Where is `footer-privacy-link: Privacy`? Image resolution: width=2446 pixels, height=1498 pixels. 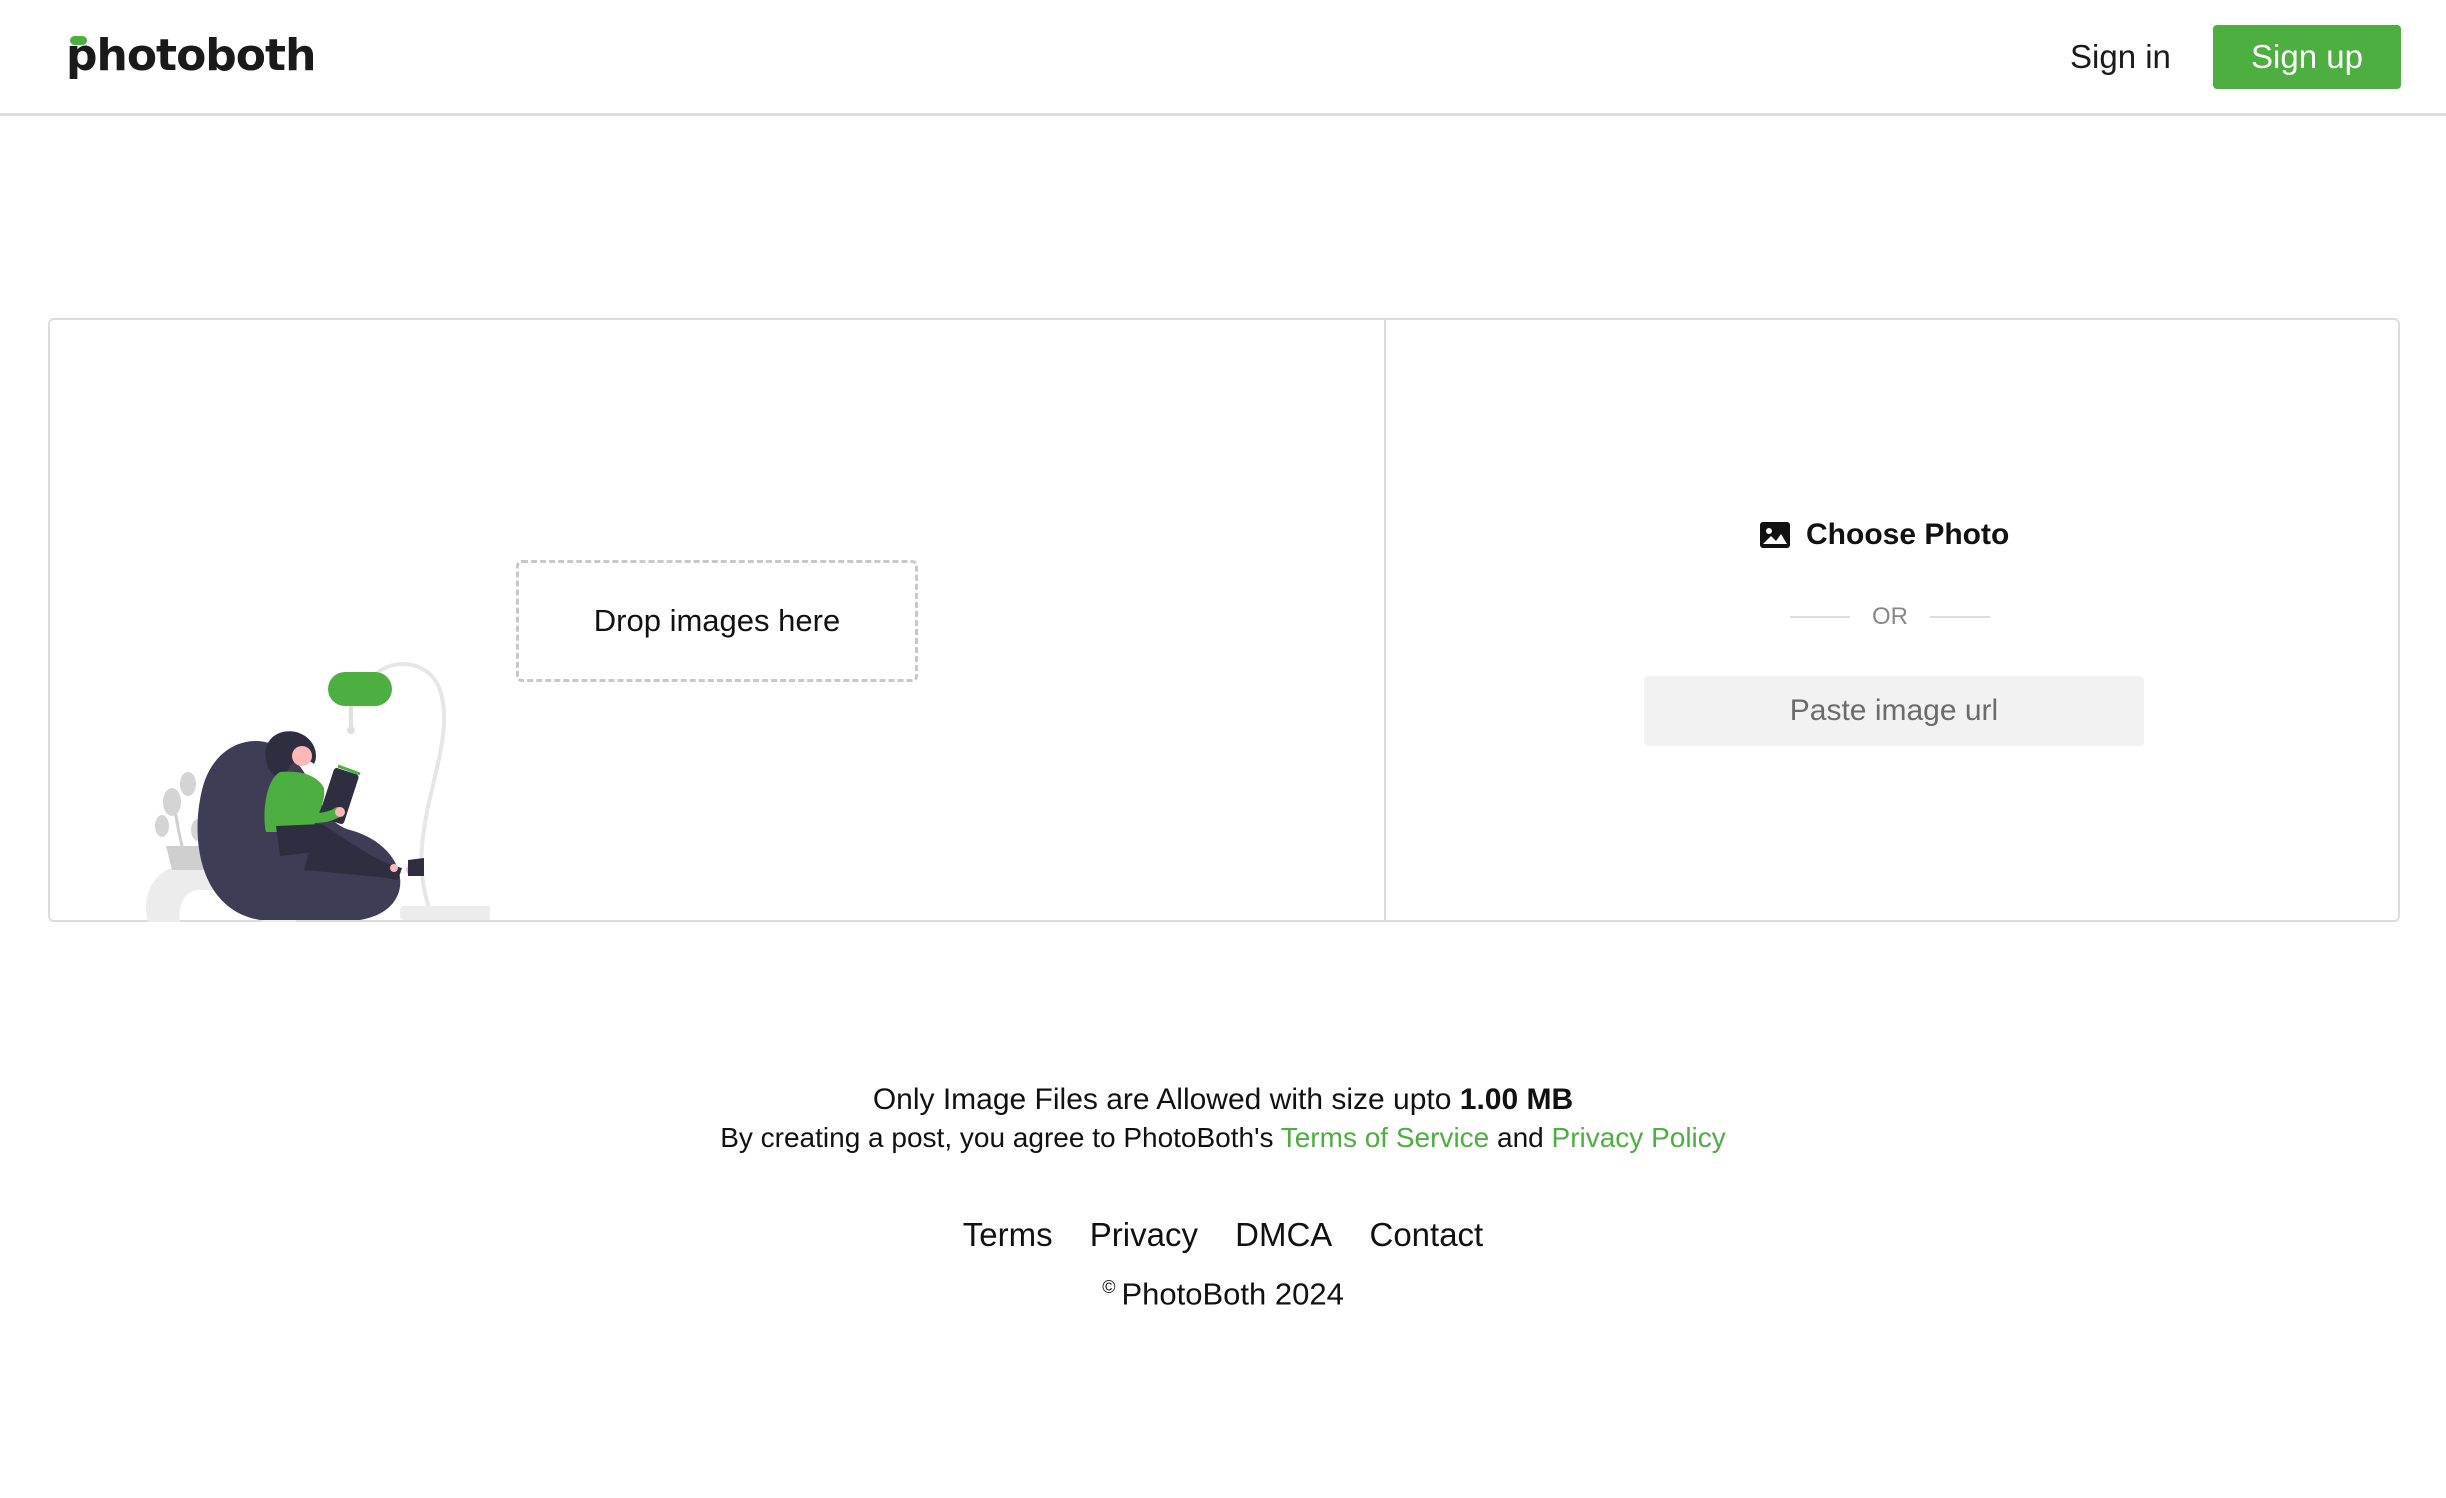 footer-privacy-link: Privacy is located at coordinates (1144, 1234).